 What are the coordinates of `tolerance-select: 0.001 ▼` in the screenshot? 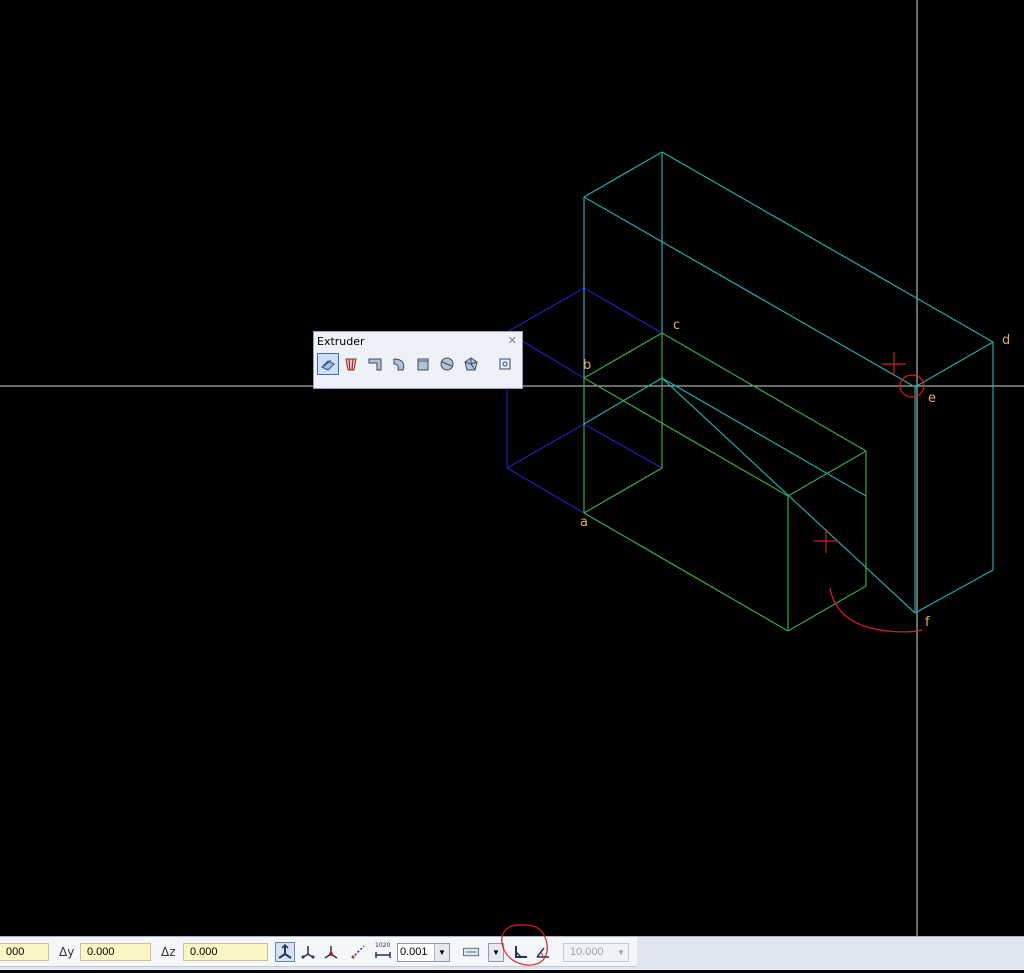 It's located at (423, 952).